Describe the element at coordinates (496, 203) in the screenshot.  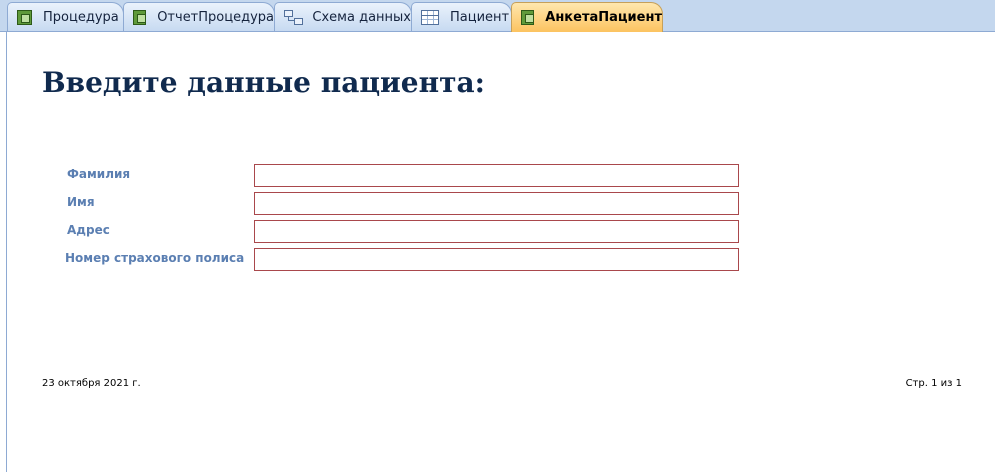
I see `first-name-field` at that location.